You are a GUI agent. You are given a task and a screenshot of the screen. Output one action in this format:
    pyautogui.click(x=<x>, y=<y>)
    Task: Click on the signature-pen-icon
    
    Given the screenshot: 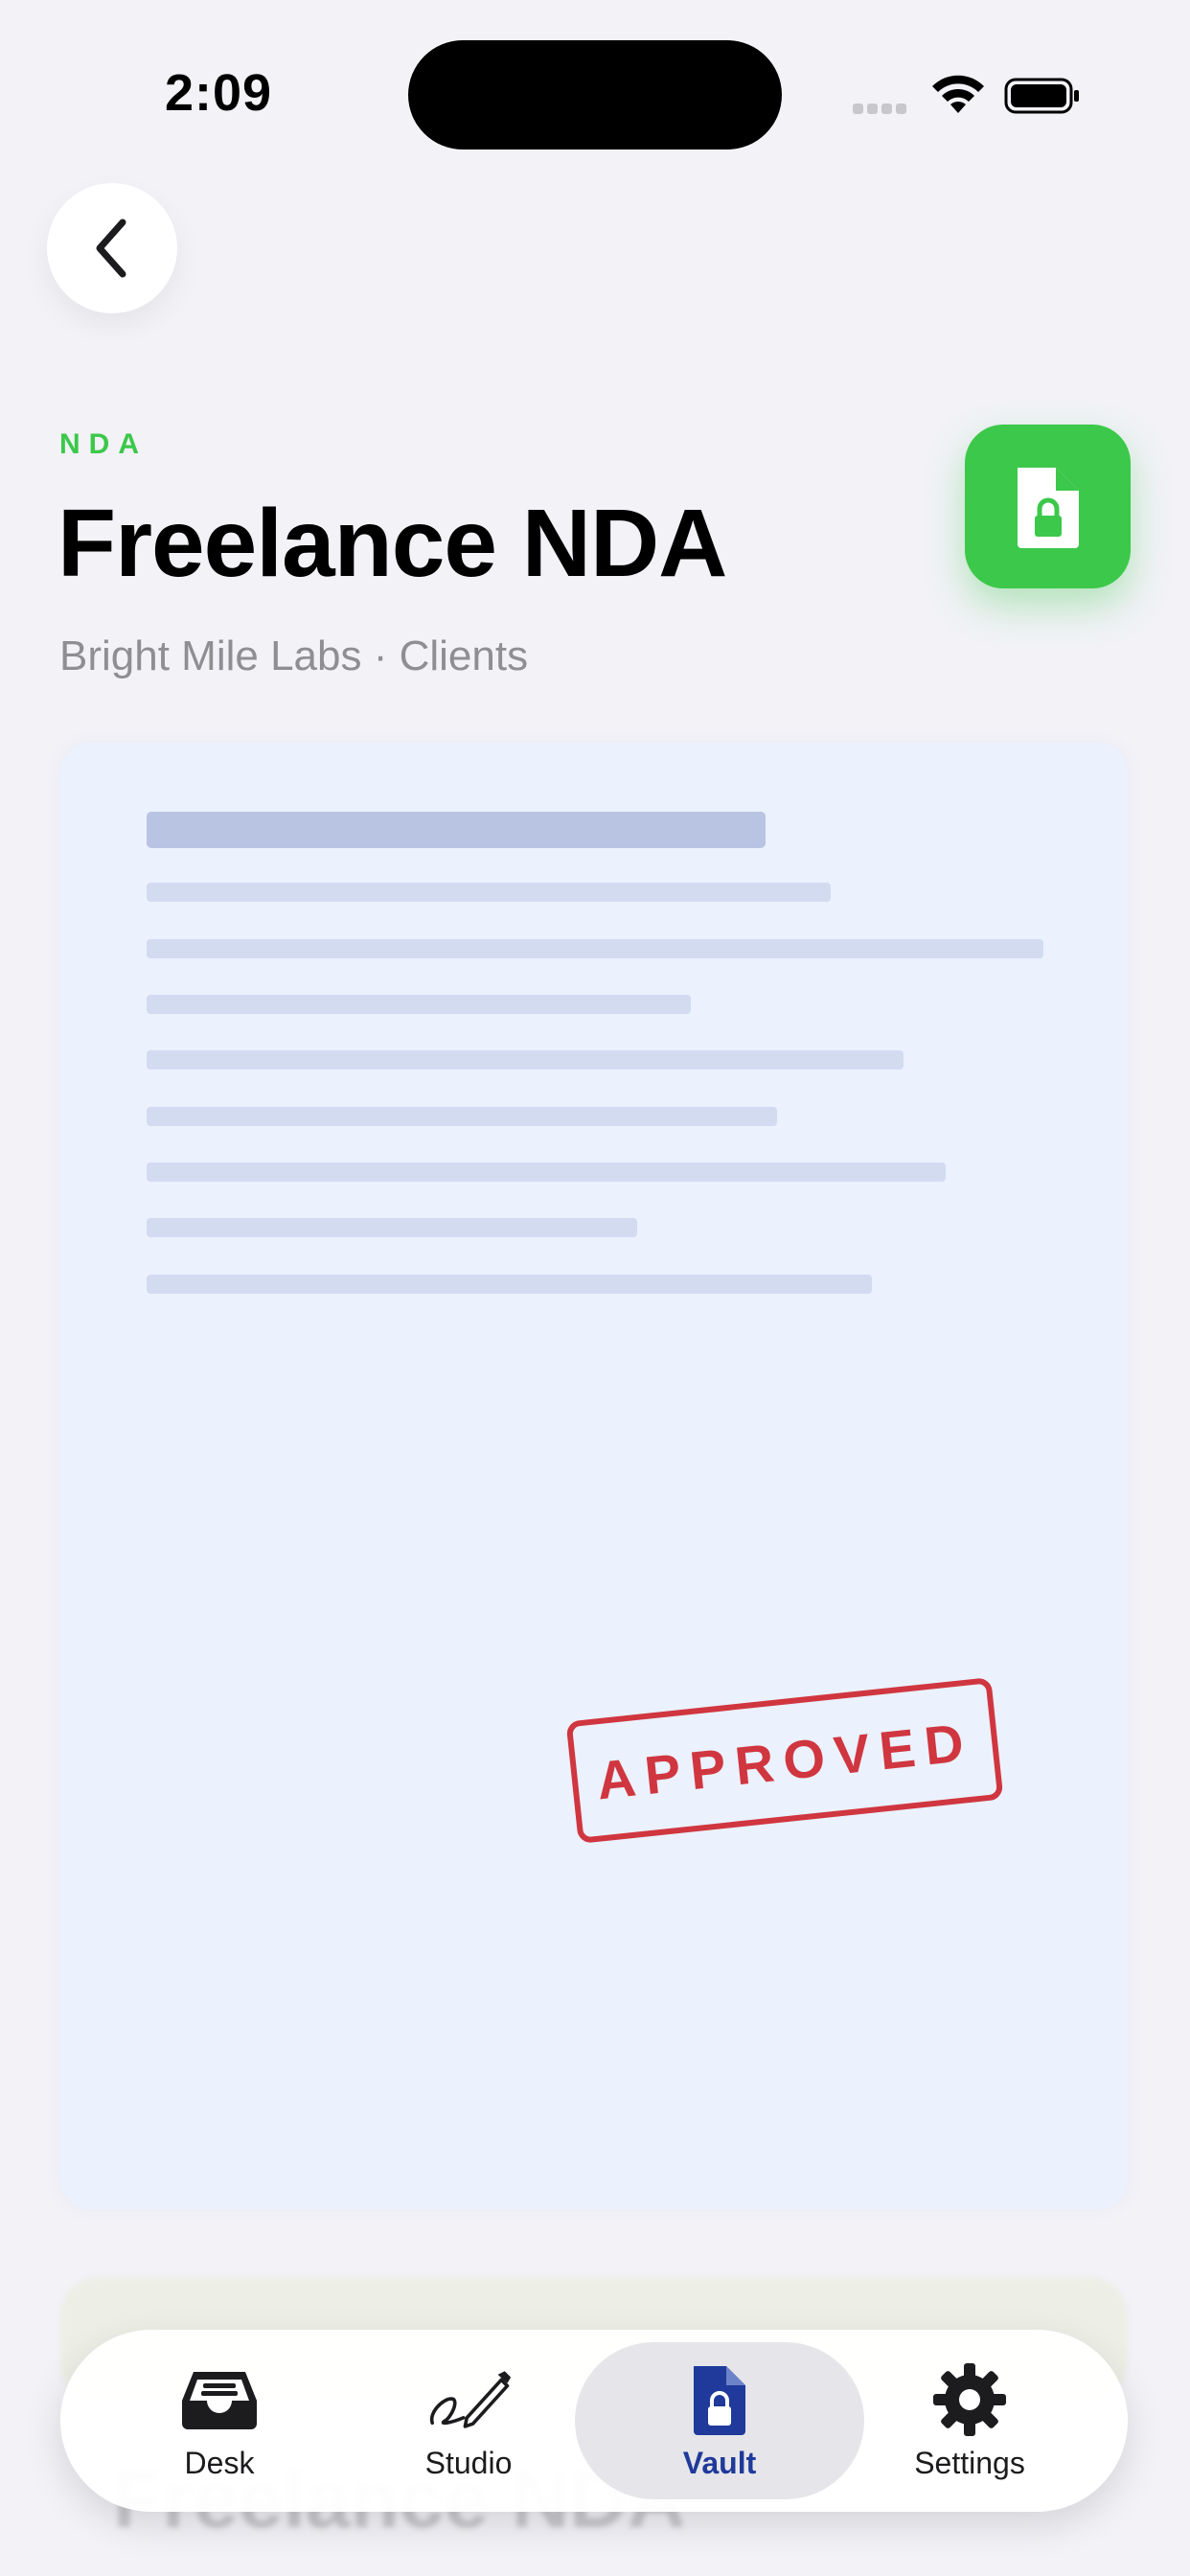 What is the action you would take?
    pyautogui.click(x=468, y=2399)
    